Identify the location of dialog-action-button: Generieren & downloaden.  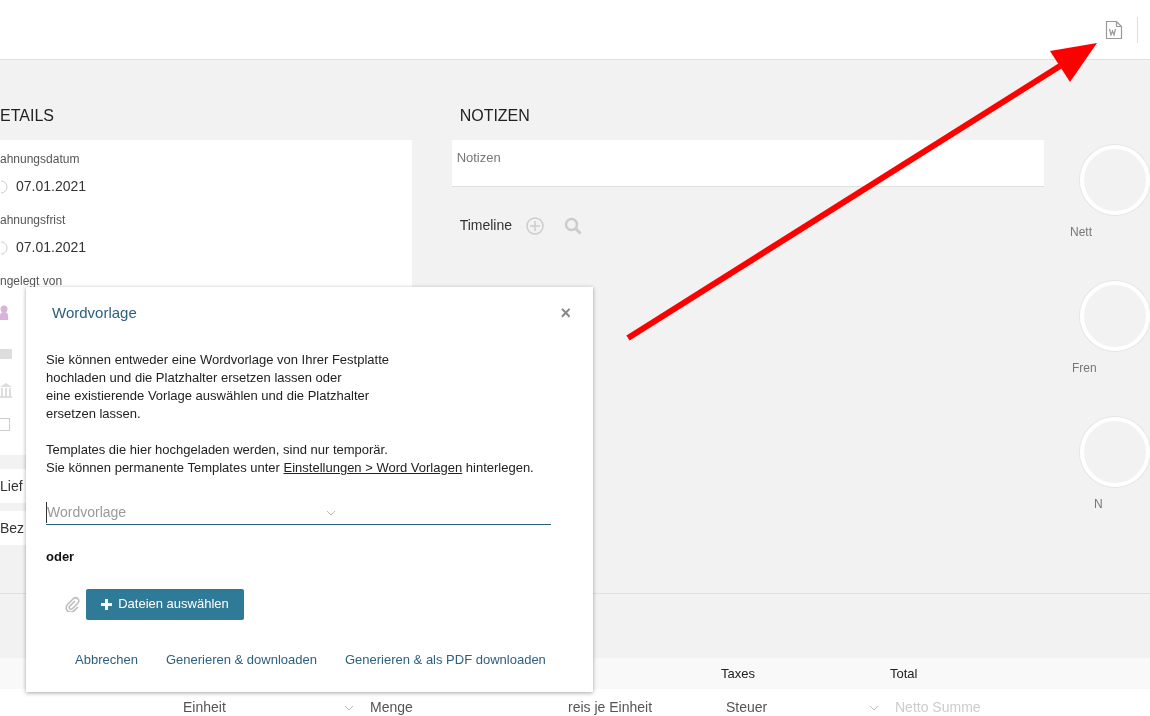
(241, 659).